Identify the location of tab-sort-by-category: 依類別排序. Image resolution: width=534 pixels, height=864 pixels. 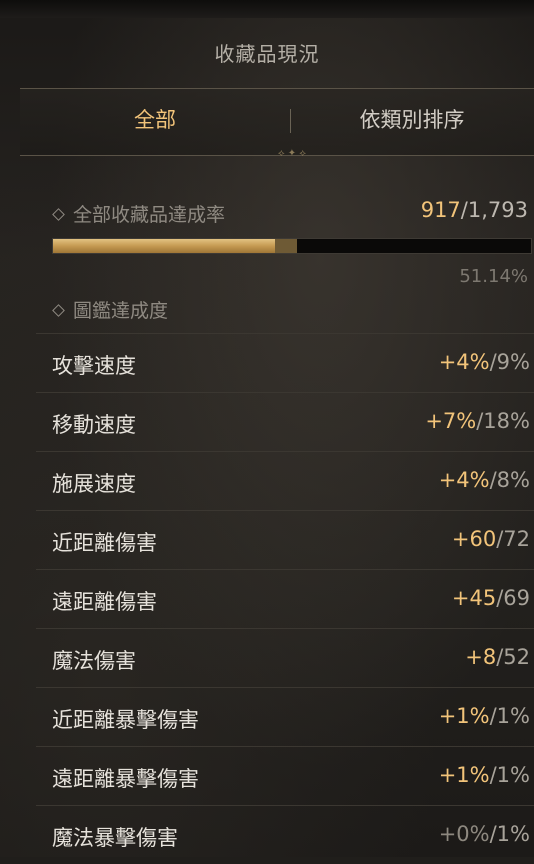
(412, 121).